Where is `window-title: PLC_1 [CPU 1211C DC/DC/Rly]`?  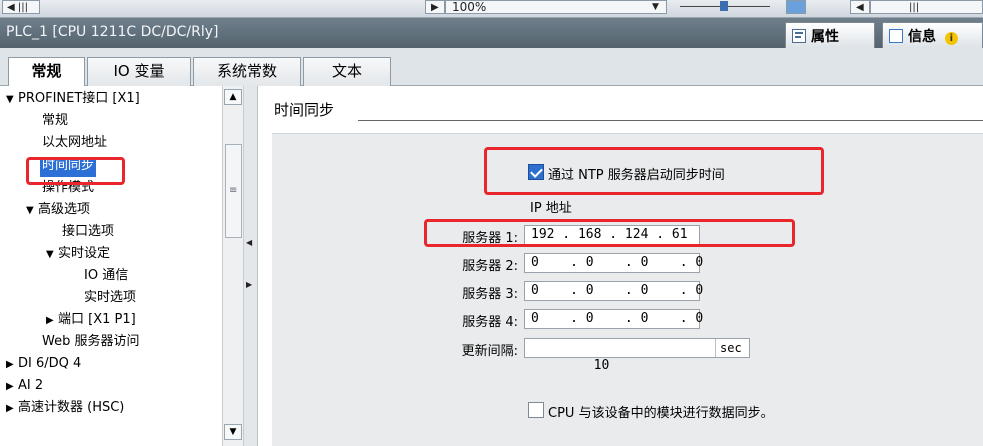
window-title: PLC_1 [CPU 1211C DC/DC/Rly] is located at coordinates (112, 32).